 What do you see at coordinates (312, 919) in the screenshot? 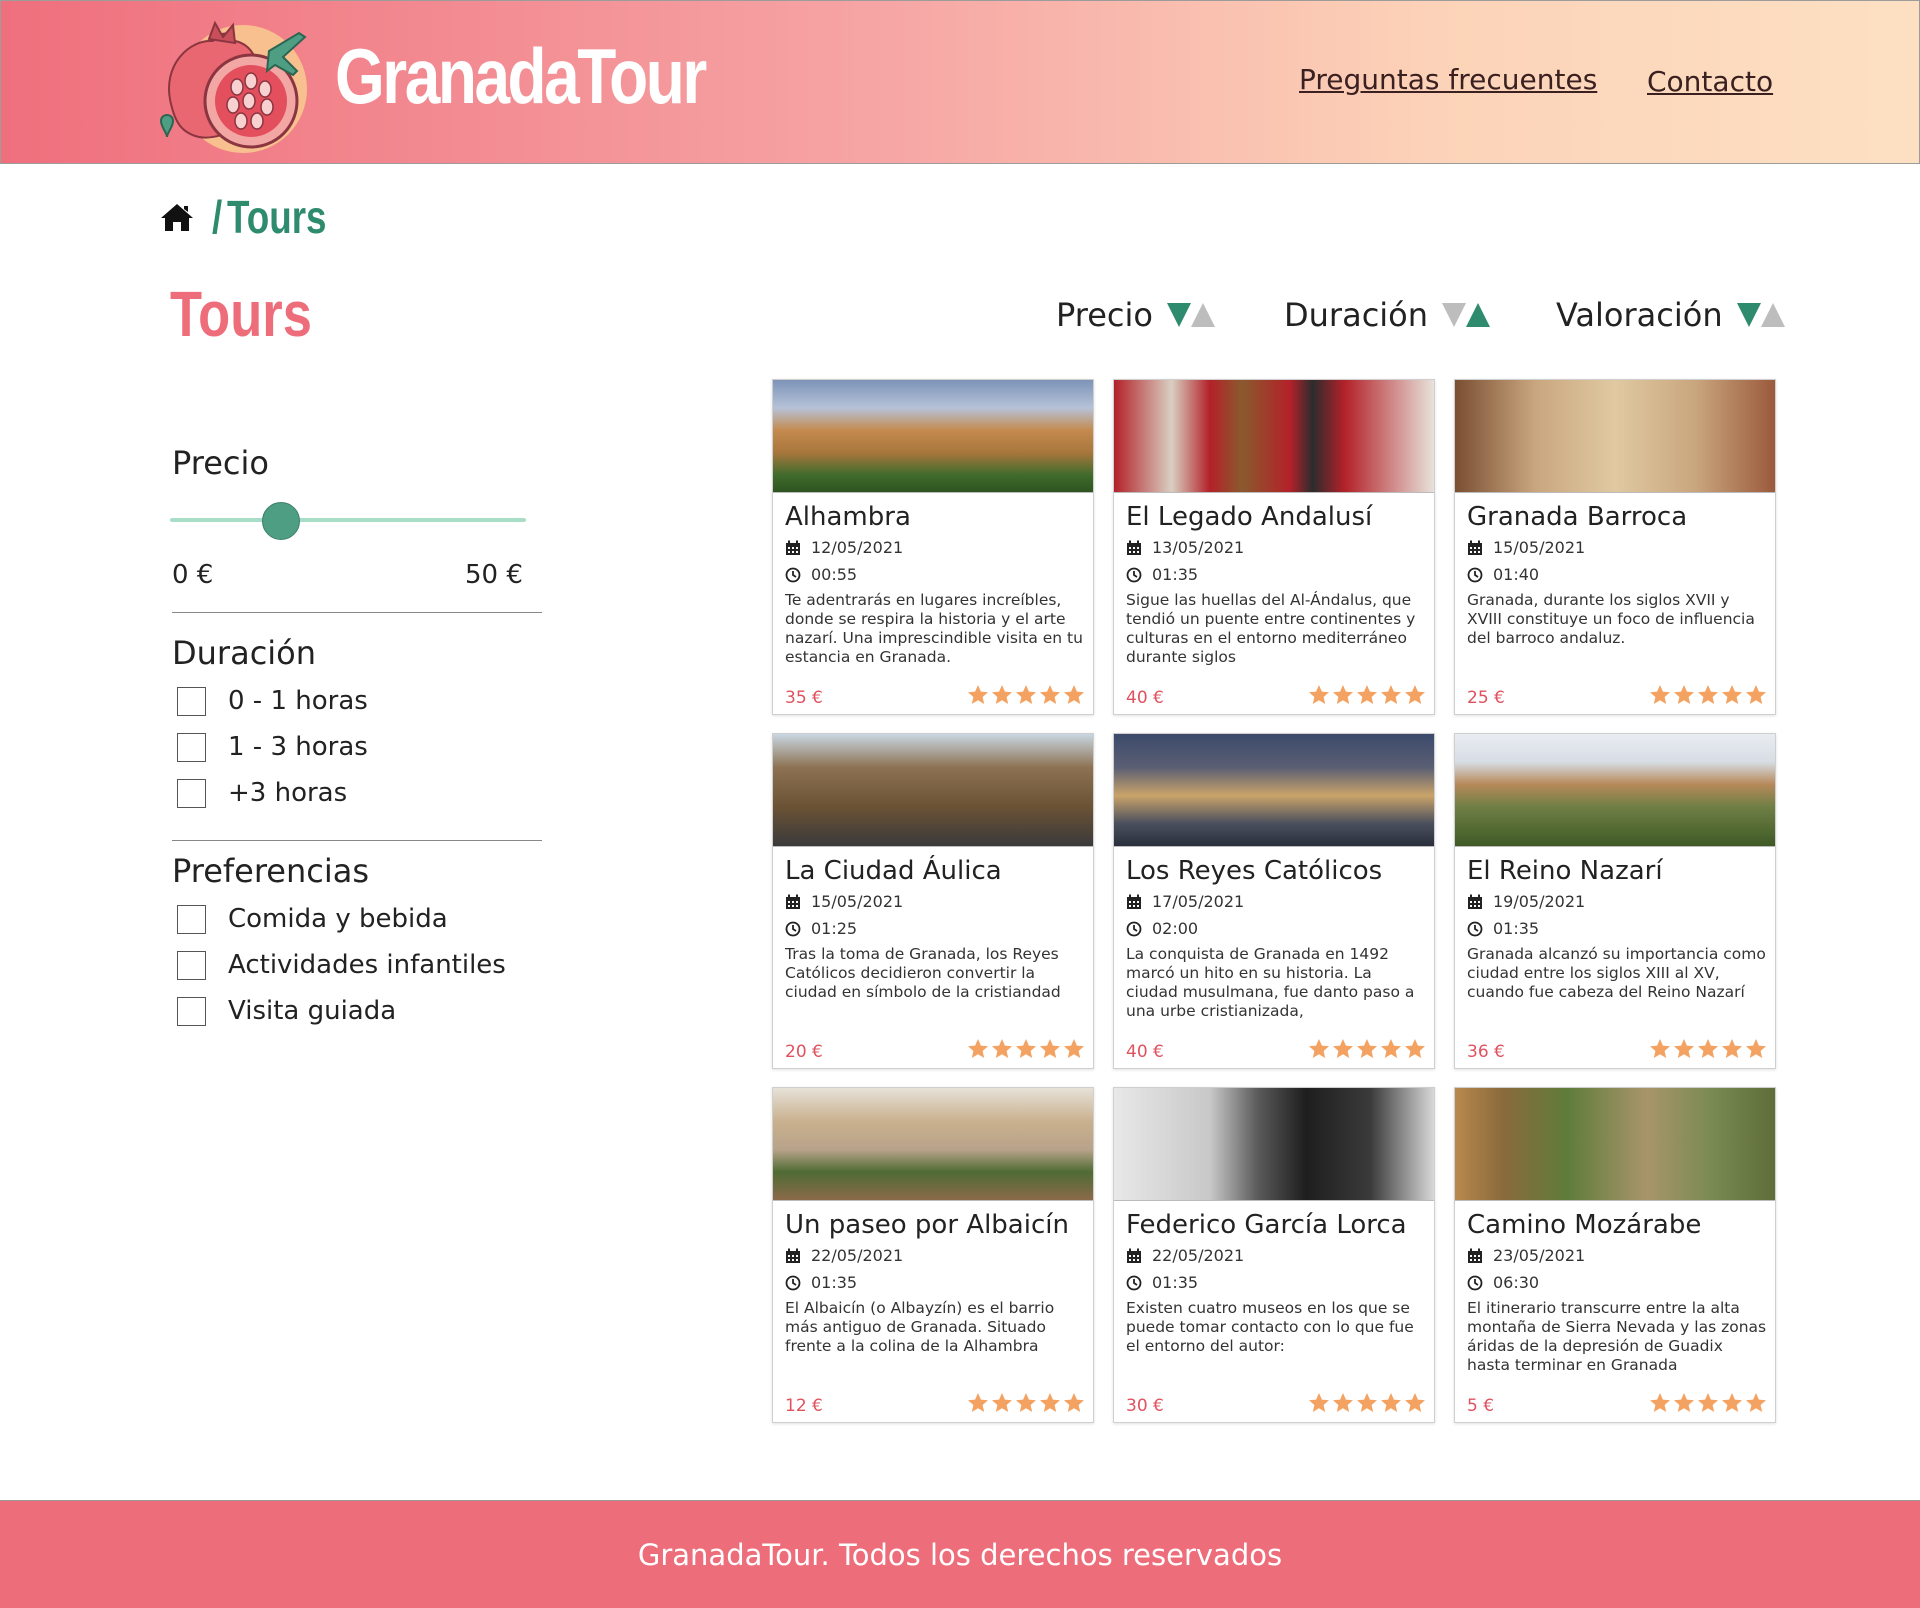
I see `preference-food-drink: Comida y bebida` at bounding box center [312, 919].